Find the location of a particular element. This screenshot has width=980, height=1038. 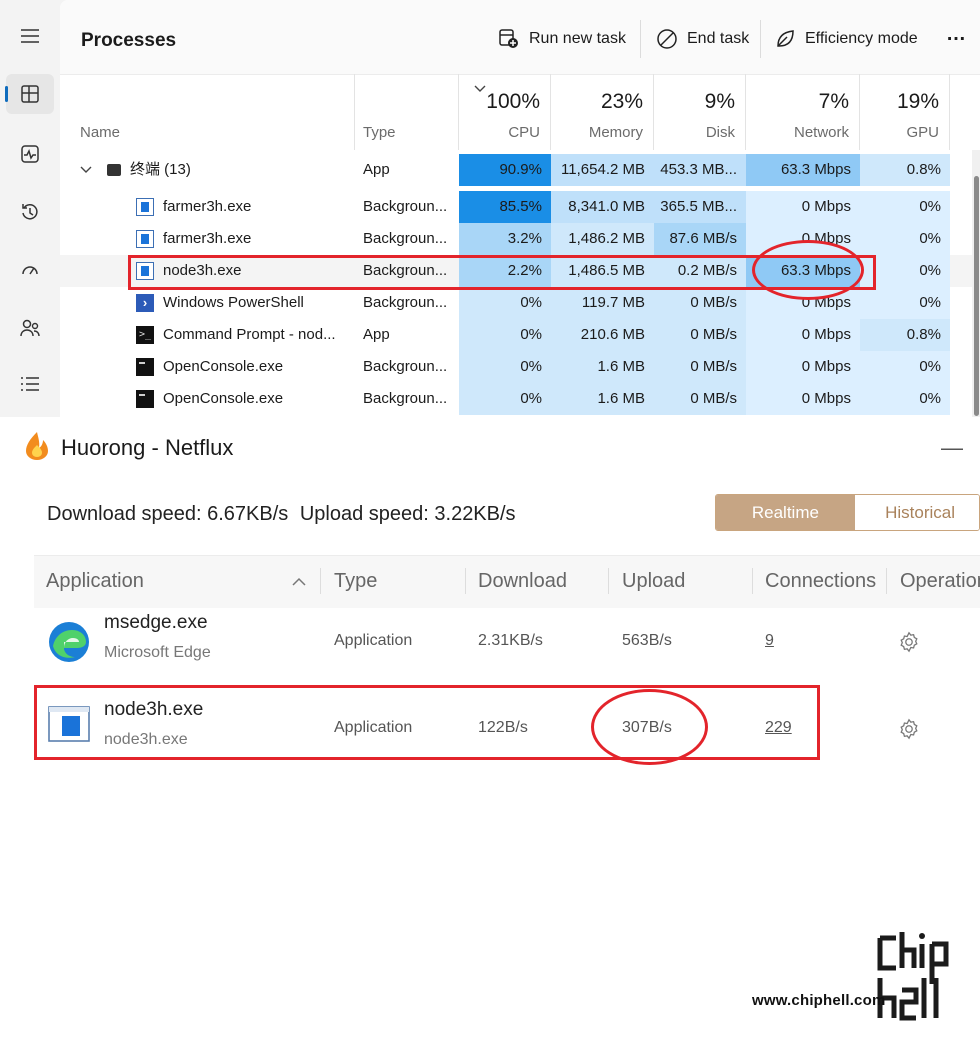

performance-icon is located at coordinates (30, 154).